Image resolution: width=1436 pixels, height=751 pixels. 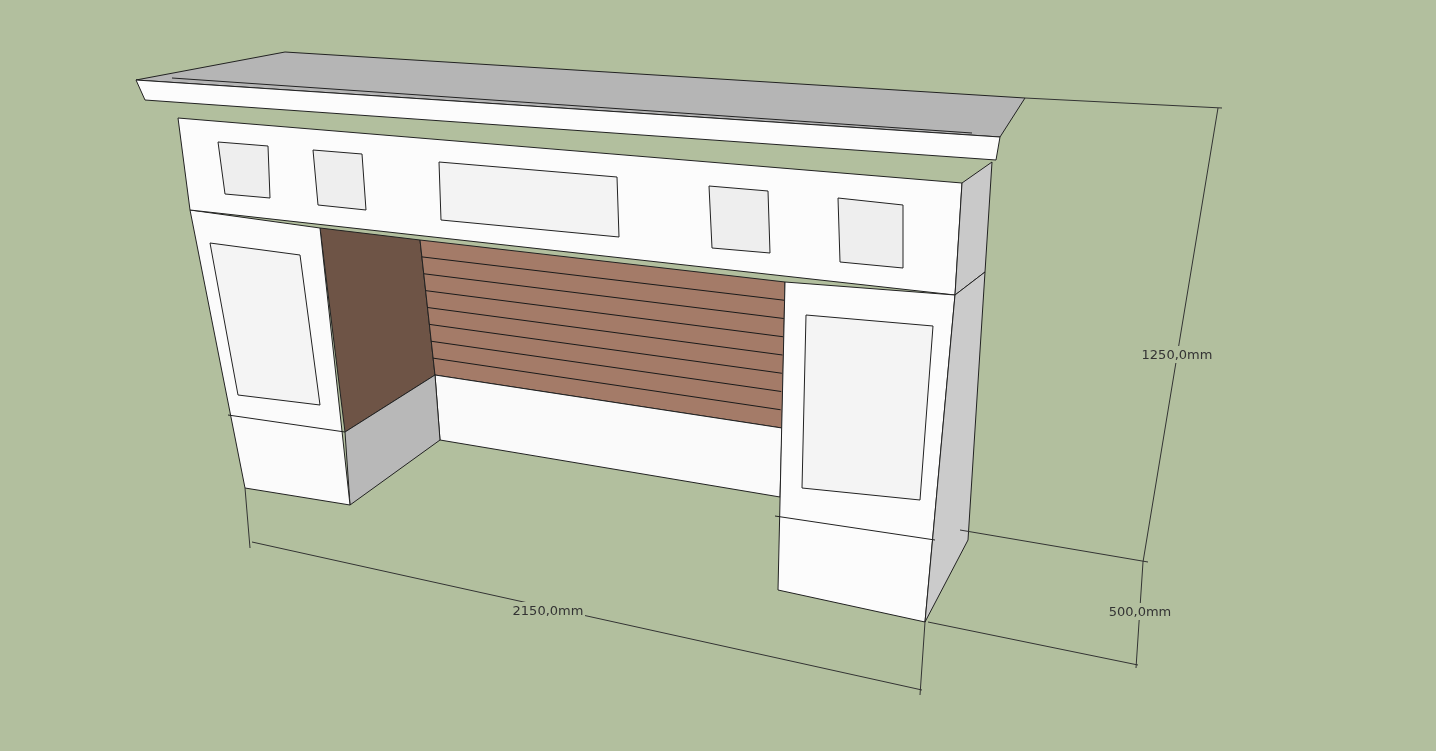 What do you see at coordinates (1177, 354) in the screenshot?
I see `dimension-label: 1250,0mm` at bounding box center [1177, 354].